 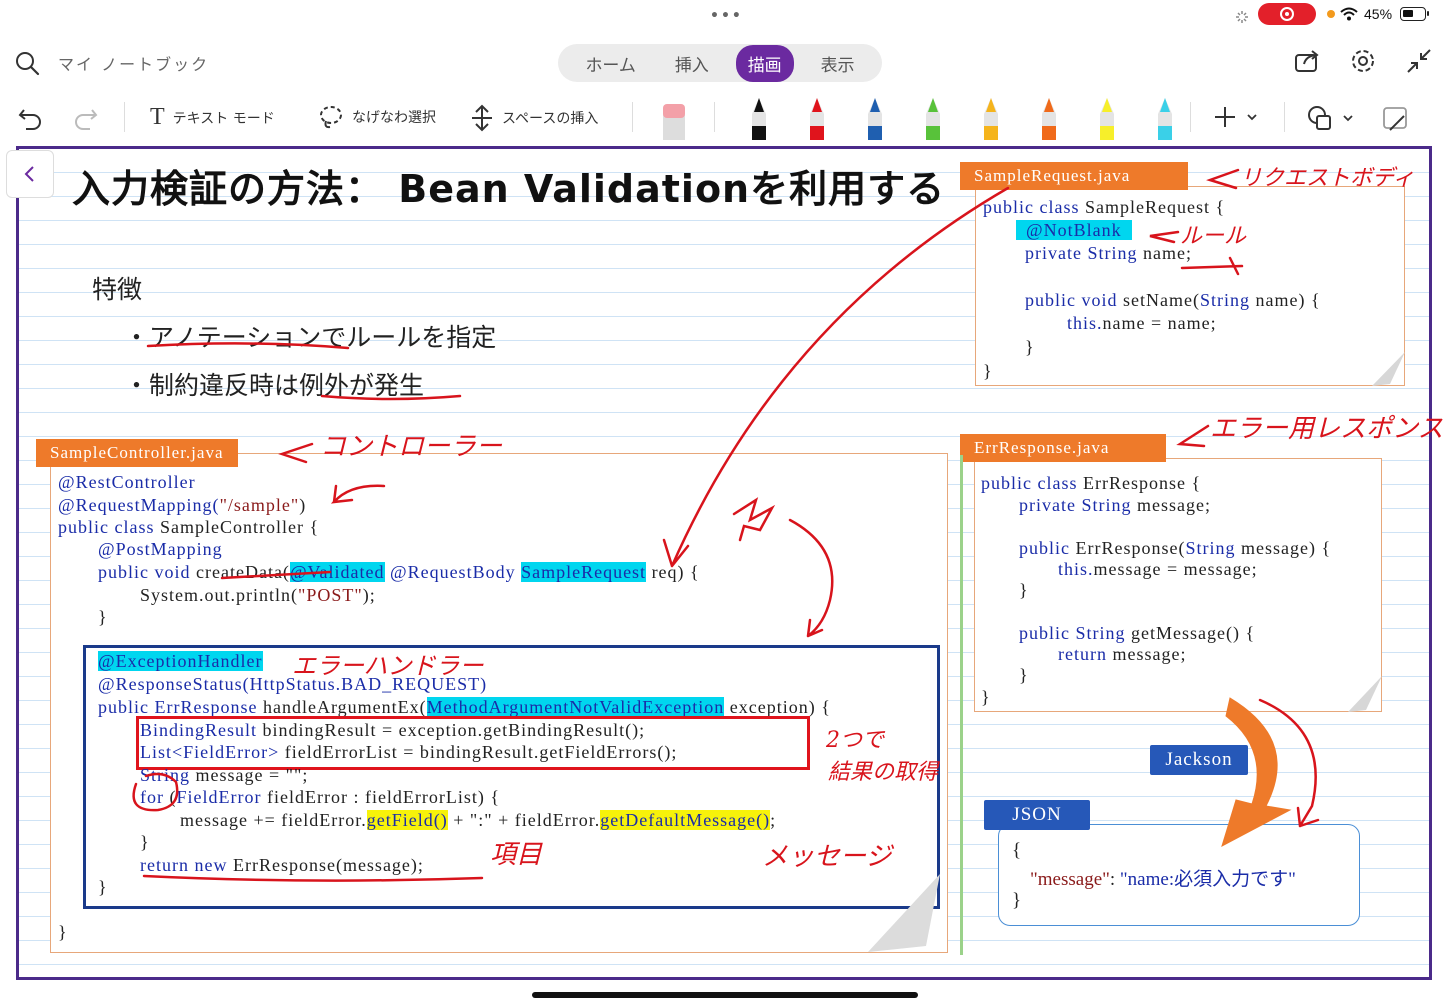 I want to click on code-line: public String getMessage() {, so click(x=1137, y=633).